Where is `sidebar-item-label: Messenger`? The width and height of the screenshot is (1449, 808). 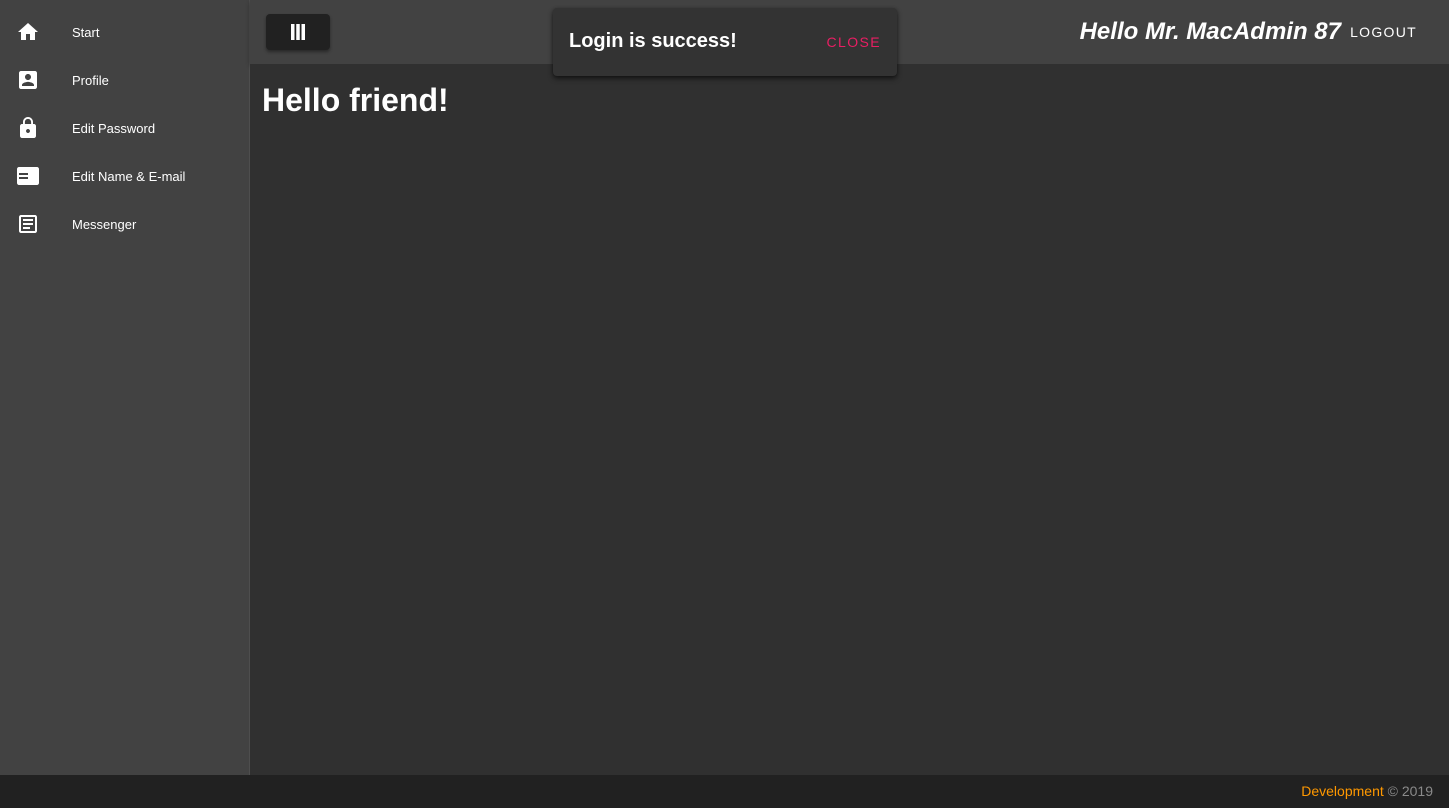
sidebar-item-label: Messenger is located at coordinates (104, 224).